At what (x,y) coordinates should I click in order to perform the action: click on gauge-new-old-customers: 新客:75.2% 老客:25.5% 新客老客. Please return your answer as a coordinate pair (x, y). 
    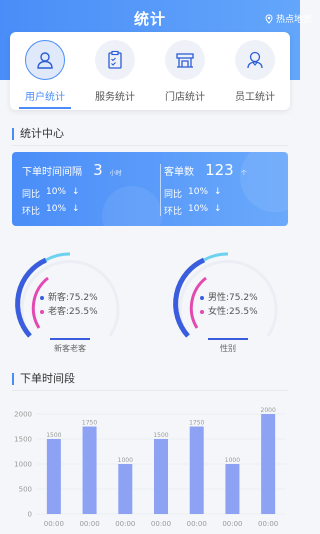
    Looking at the image, I should click on (70, 301).